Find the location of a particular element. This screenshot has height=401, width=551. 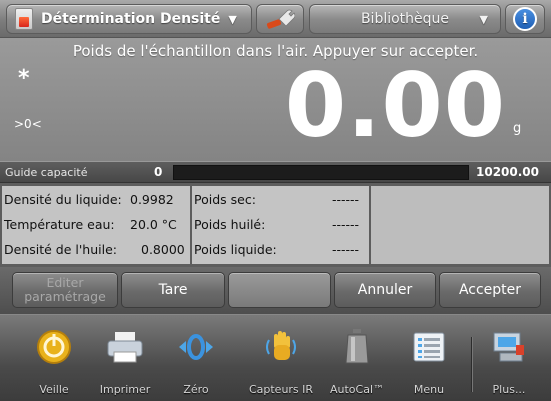

accept-button: Accepter is located at coordinates (490, 290).